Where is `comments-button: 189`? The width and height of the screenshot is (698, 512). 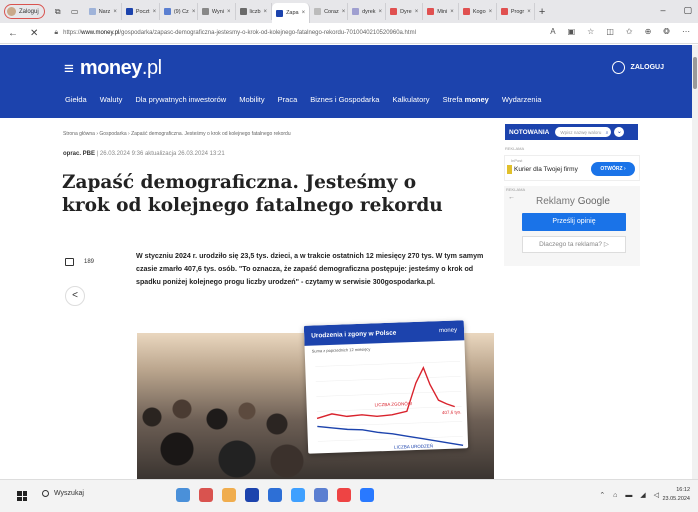
comments-button: 189 is located at coordinates (85, 262).